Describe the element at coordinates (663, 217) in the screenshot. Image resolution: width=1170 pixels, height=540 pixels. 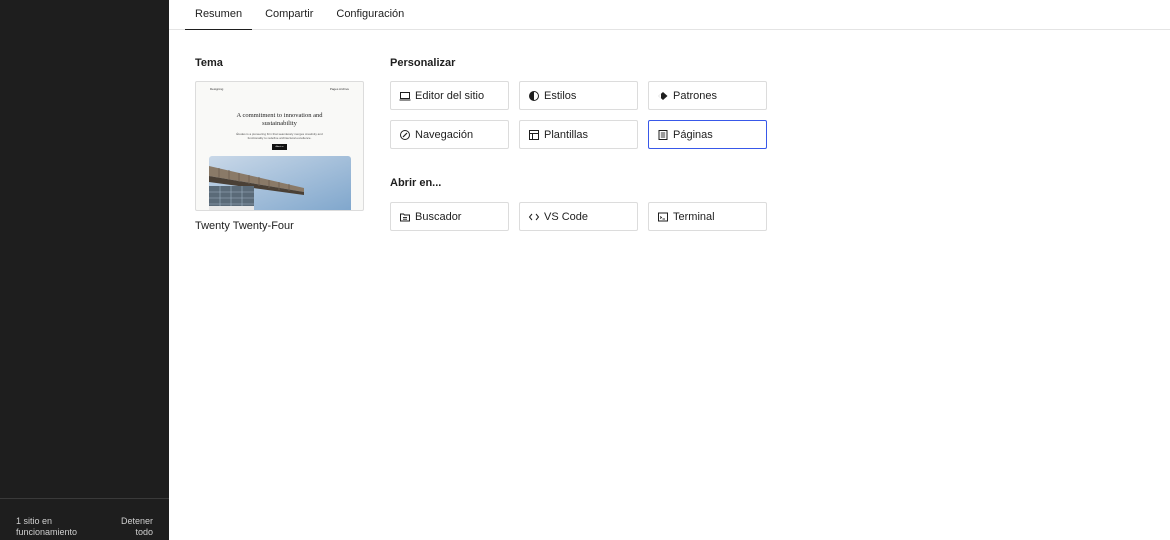
I see `terminal-icon` at that location.